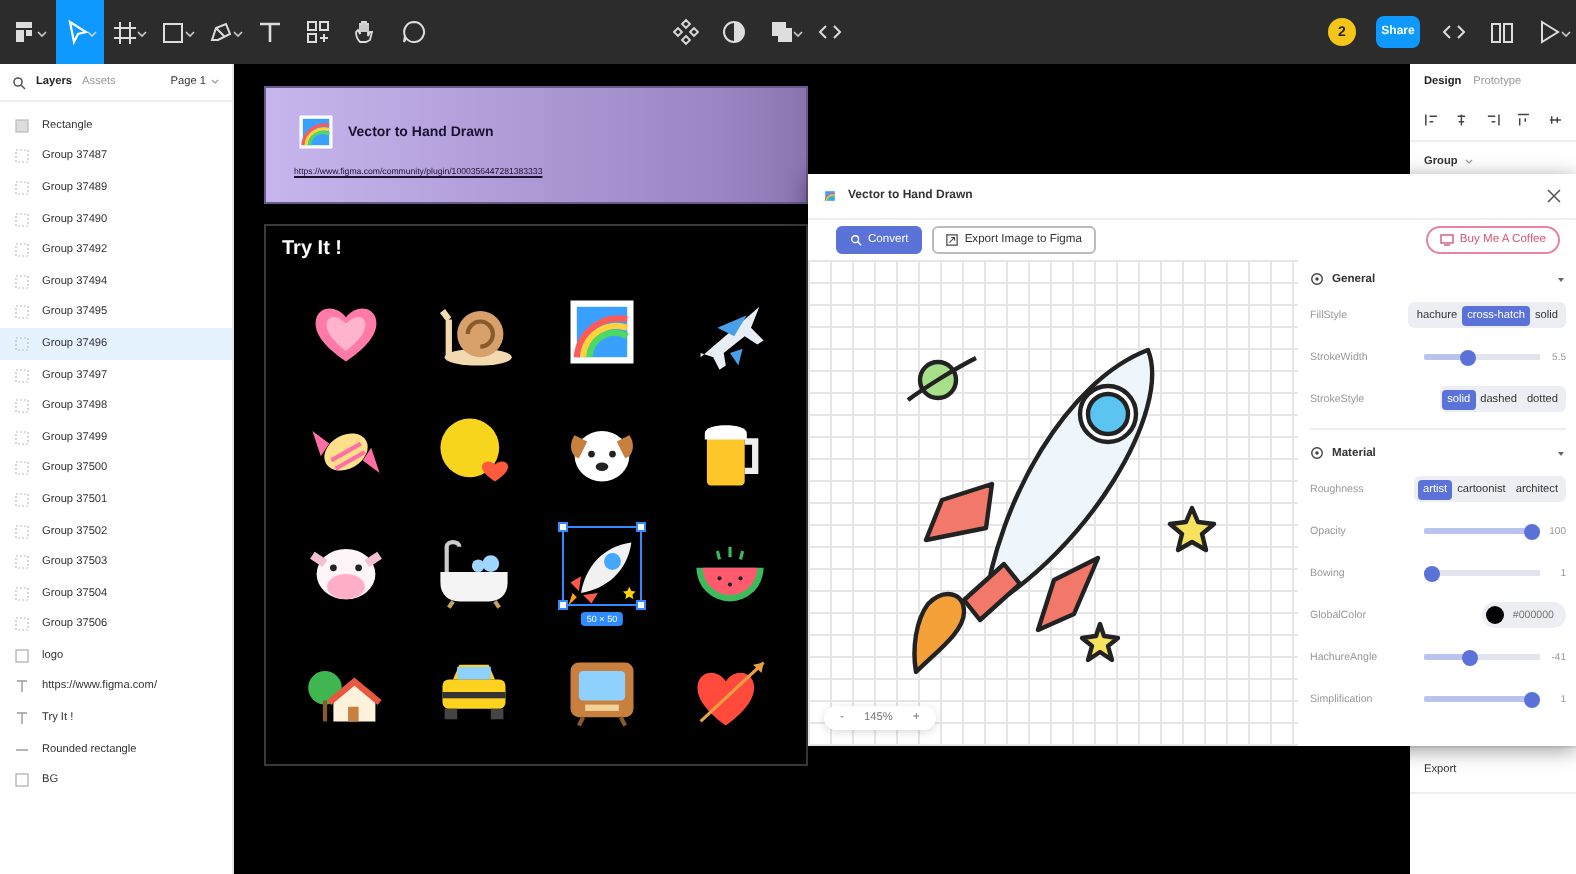 Image resolution: width=1576 pixels, height=874 pixels. What do you see at coordinates (30, 32) in the screenshot?
I see `menu-icon` at bounding box center [30, 32].